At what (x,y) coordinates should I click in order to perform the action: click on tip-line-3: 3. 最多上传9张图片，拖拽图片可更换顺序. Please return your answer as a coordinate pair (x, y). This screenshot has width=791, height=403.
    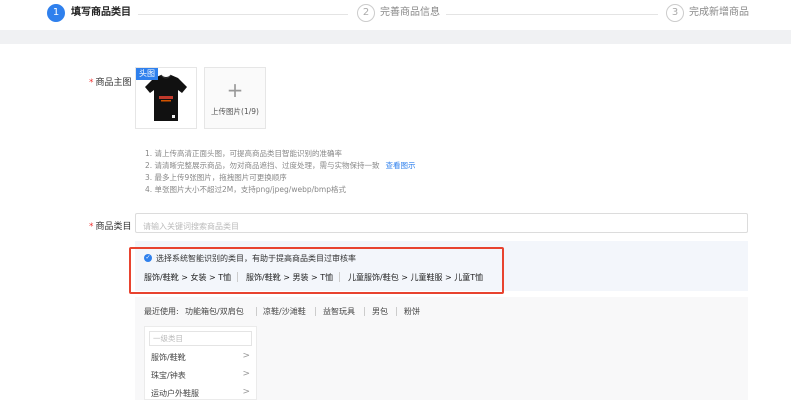
    Looking at the image, I should click on (216, 177).